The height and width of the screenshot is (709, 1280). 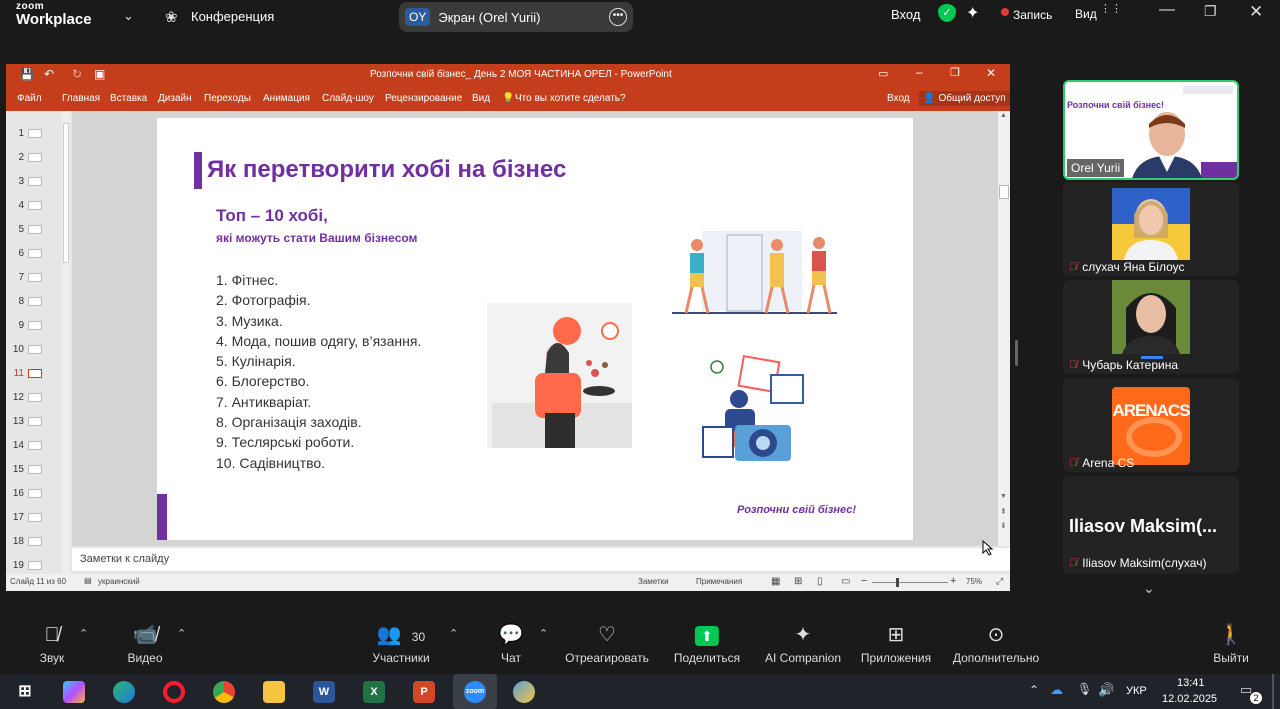 I want to click on save-icon: 💾, so click(x=27, y=74).